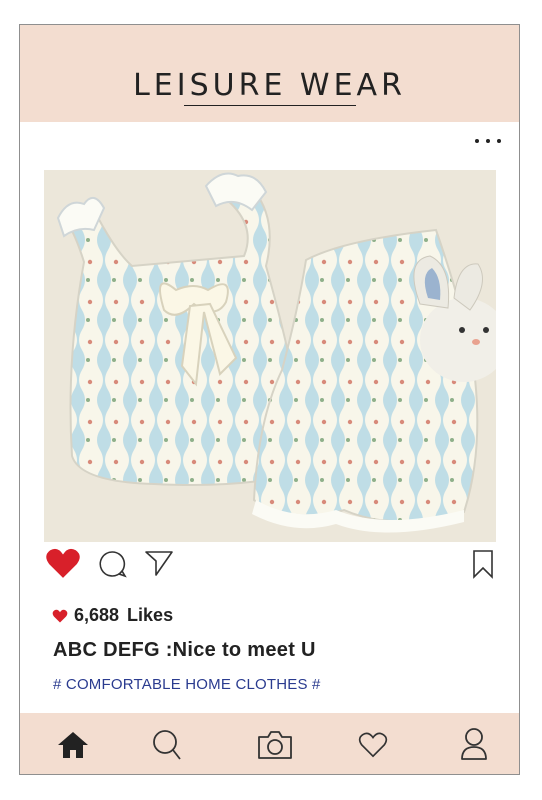  What do you see at coordinates (63, 563) in the screenshot?
I see `heart-icon` at bounding box center [63, 563].